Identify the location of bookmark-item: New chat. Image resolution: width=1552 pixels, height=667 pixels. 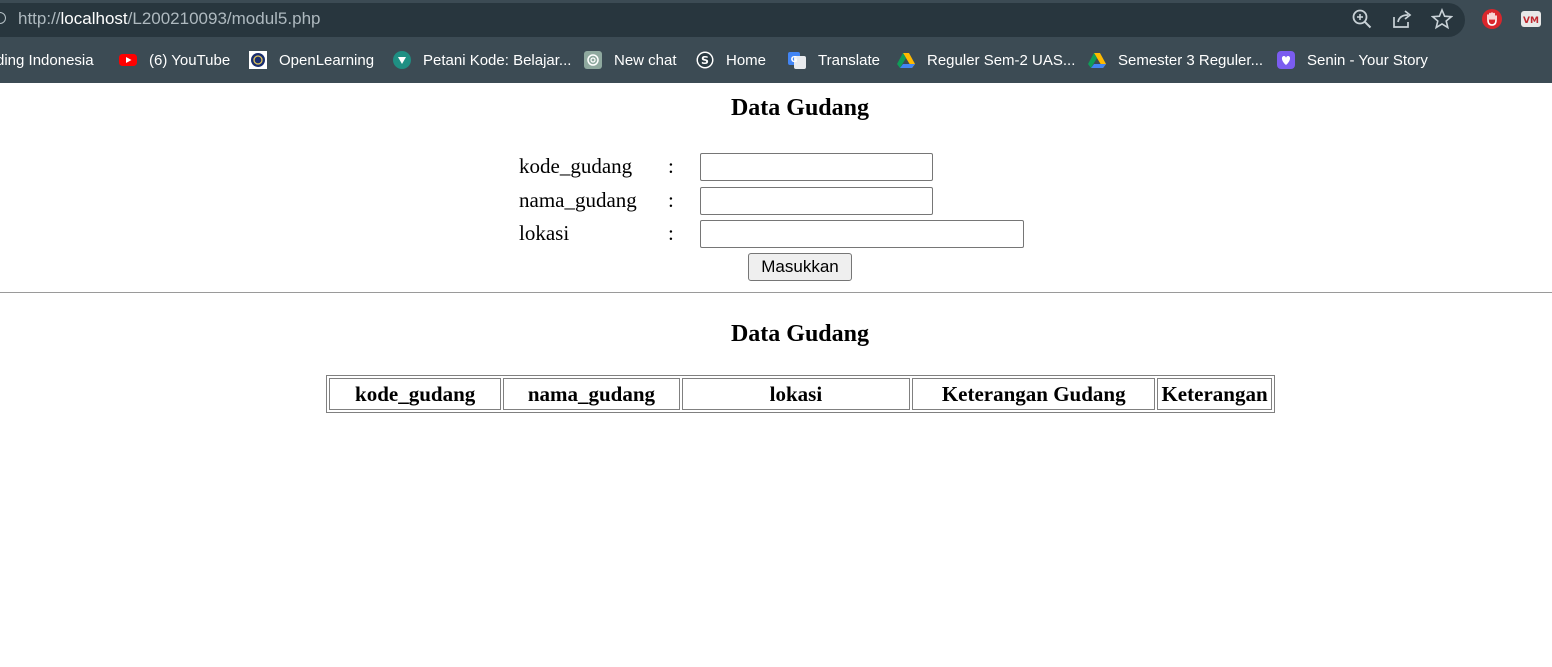
(630, 60).